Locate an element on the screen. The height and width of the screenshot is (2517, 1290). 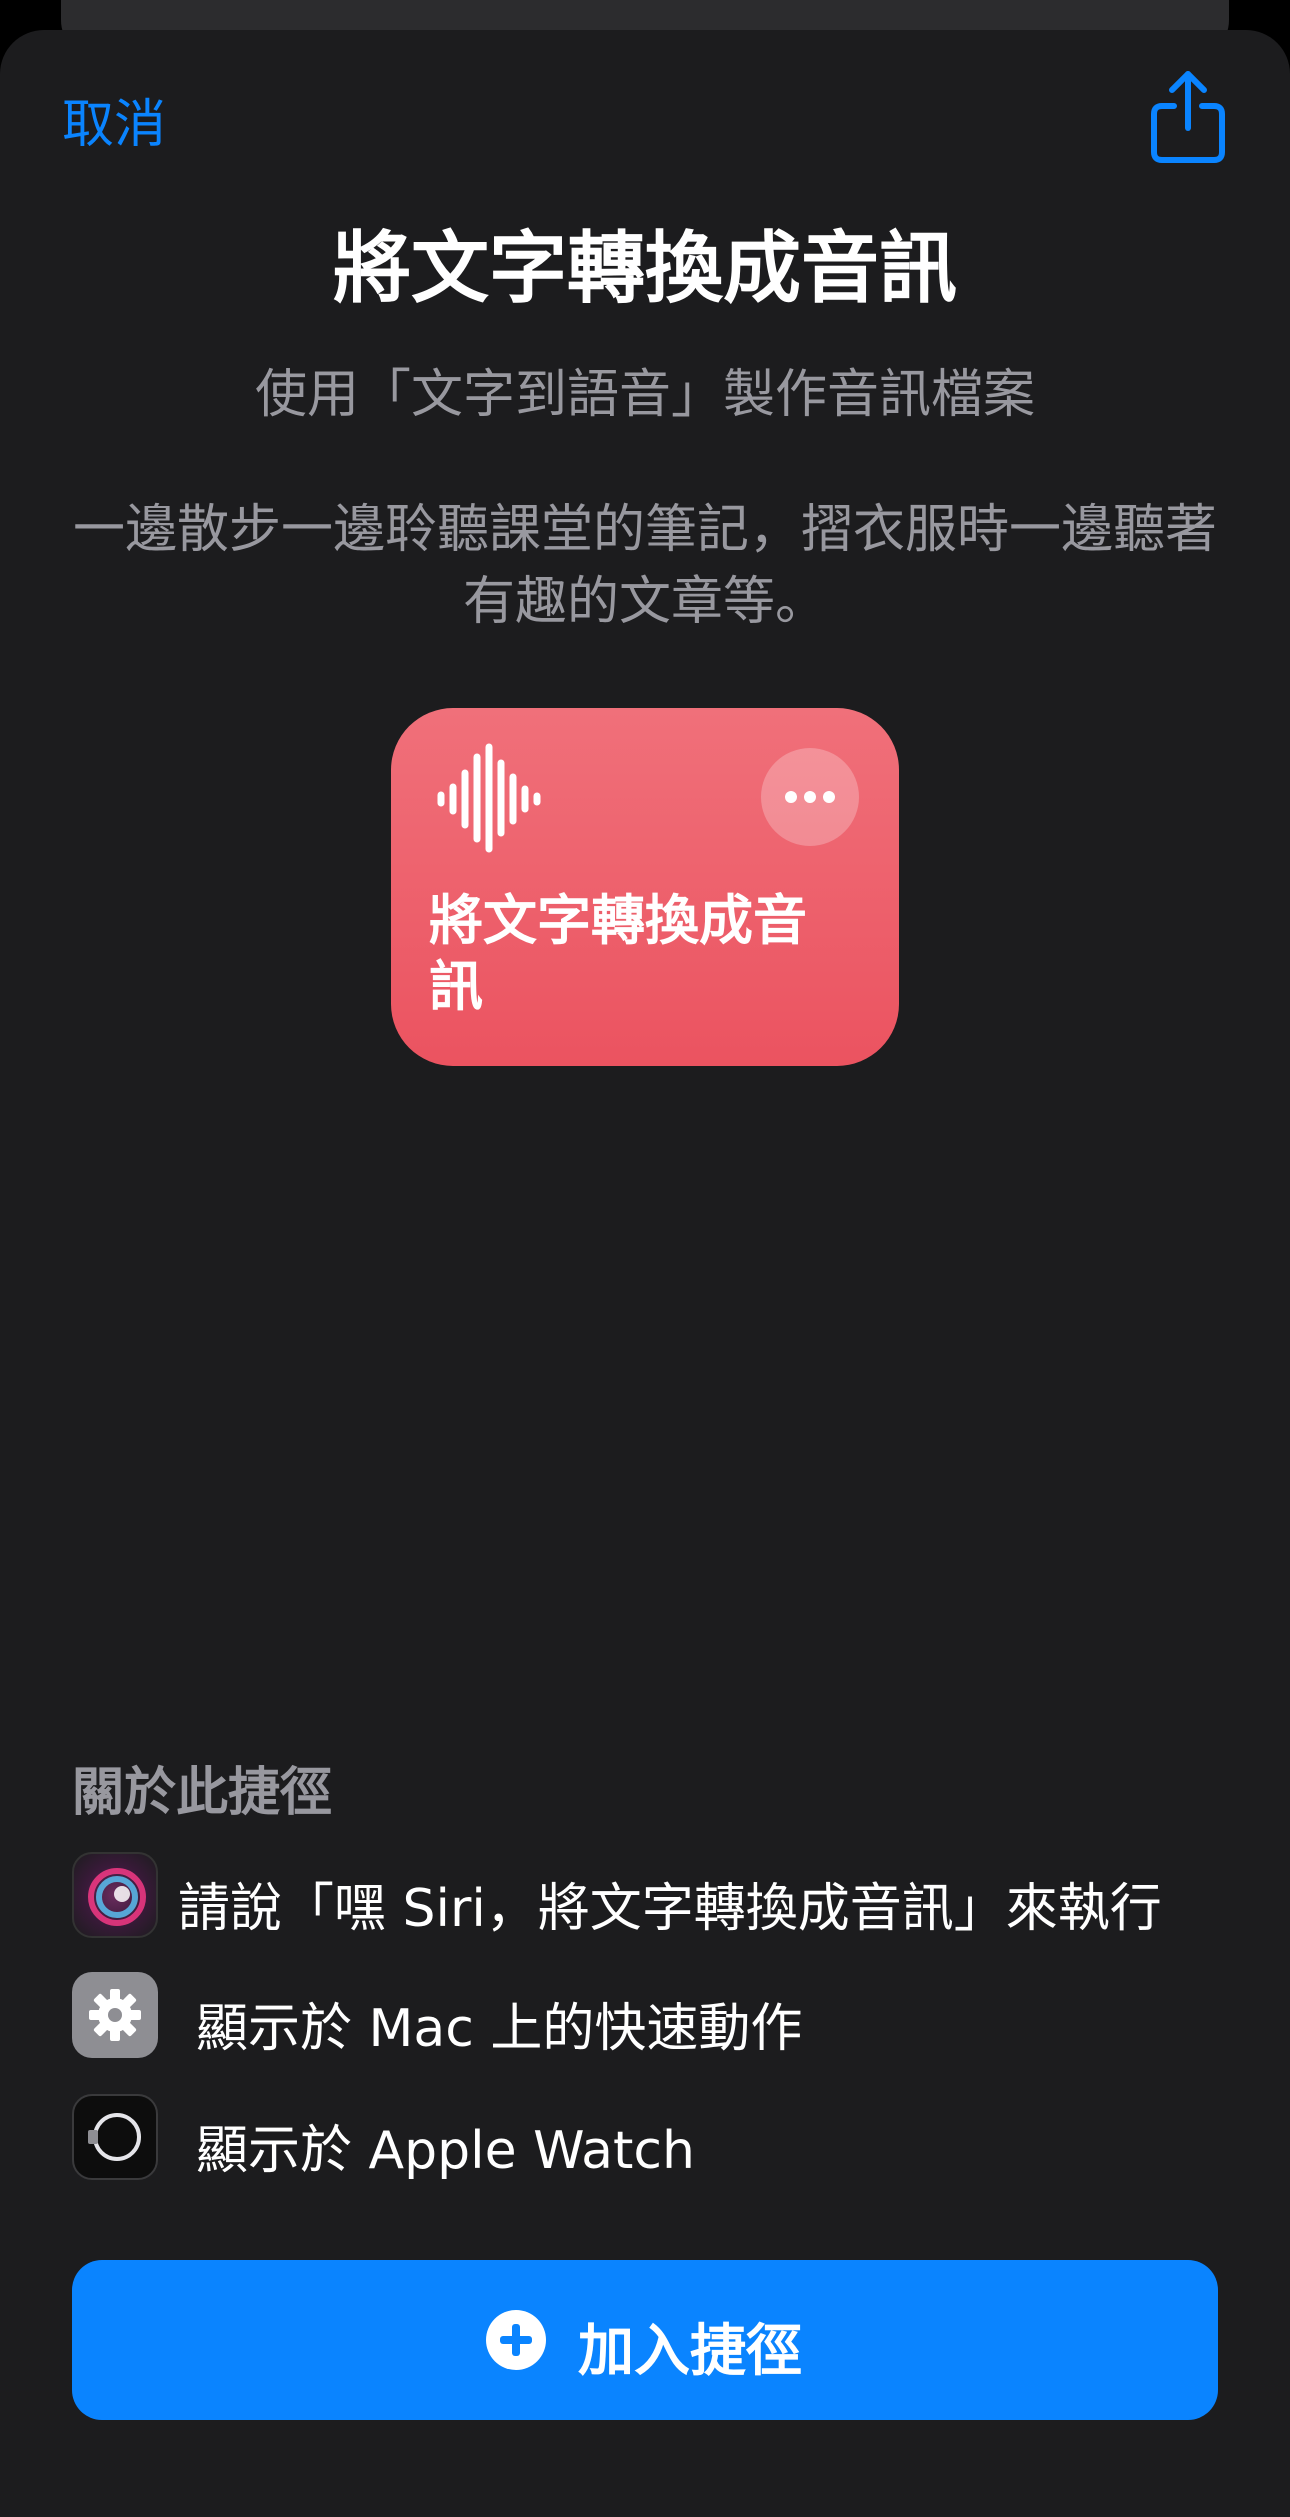
about-item-siri: 請說「嘿 Siri，將文字轉換成音訊」來執行 is located at coordinates (645, 1895).